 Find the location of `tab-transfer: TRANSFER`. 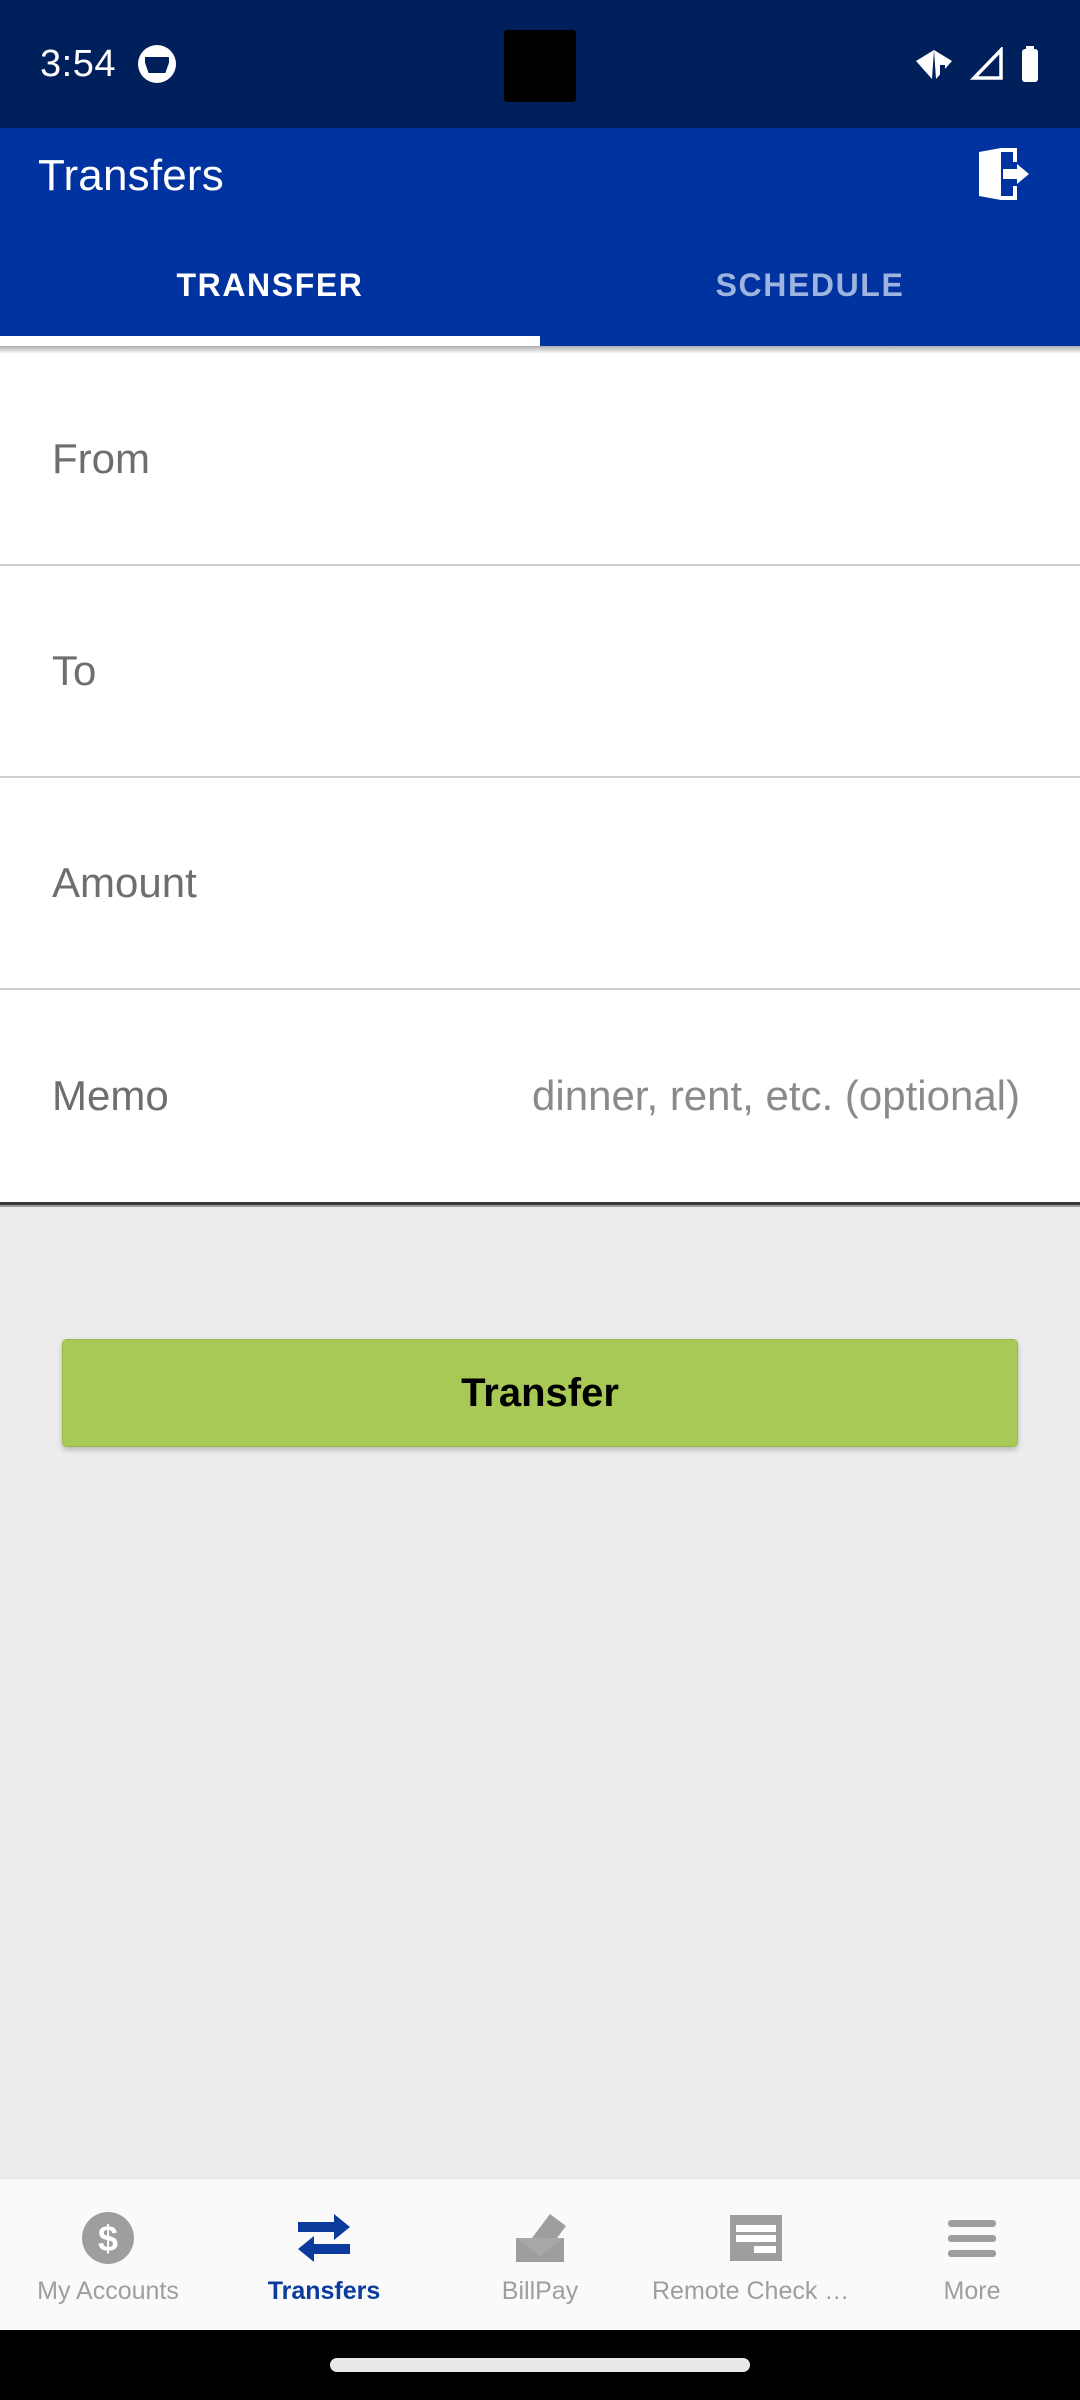

tab-transfer: TRANSFER is located at coordinates (270, 285).